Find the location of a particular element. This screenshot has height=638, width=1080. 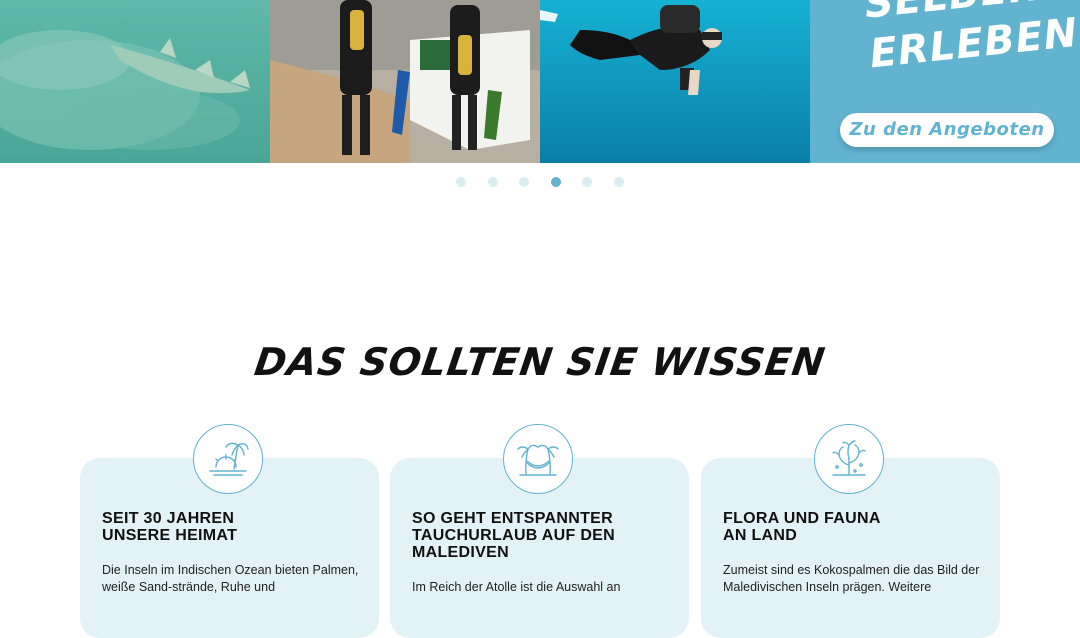

promo-title: Selber Erleben is located at coordinates (971, 39).